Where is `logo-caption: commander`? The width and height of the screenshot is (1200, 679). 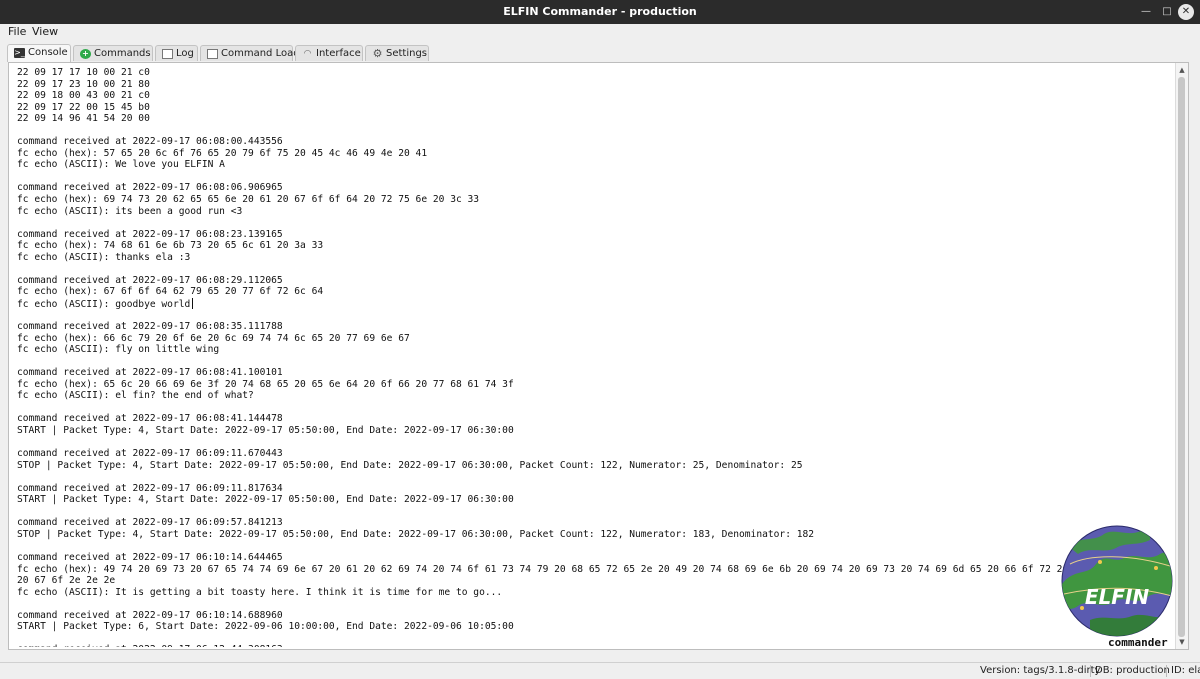 logo-caption: commander is located at coordinates (1138, 642).